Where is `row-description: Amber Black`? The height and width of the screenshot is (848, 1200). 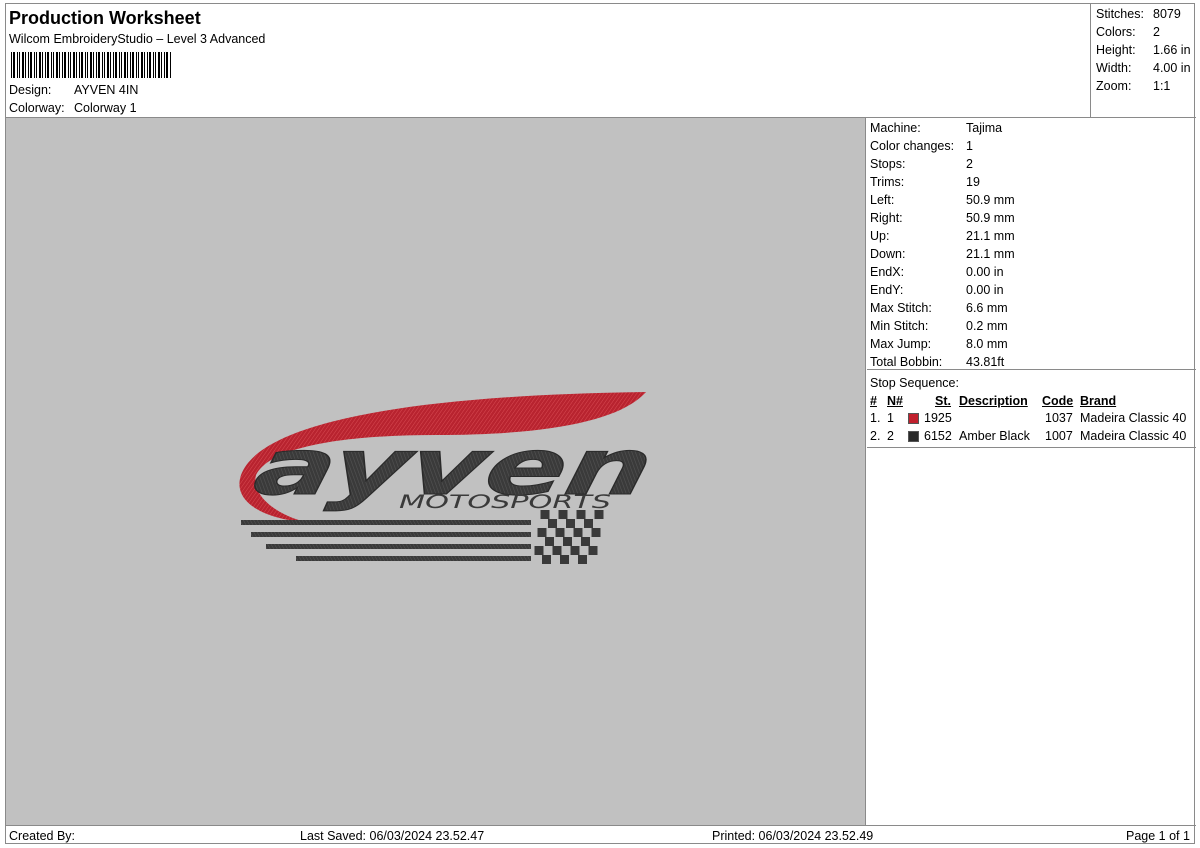 row-description: Amber Black is located at coordinates (994, 436).